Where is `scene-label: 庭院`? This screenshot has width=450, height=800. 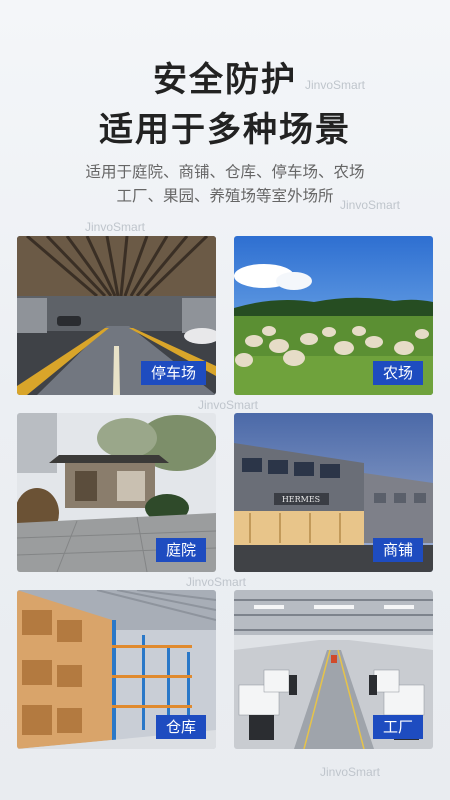 scene-label: 庭院 is located at coordinates (180, 550).